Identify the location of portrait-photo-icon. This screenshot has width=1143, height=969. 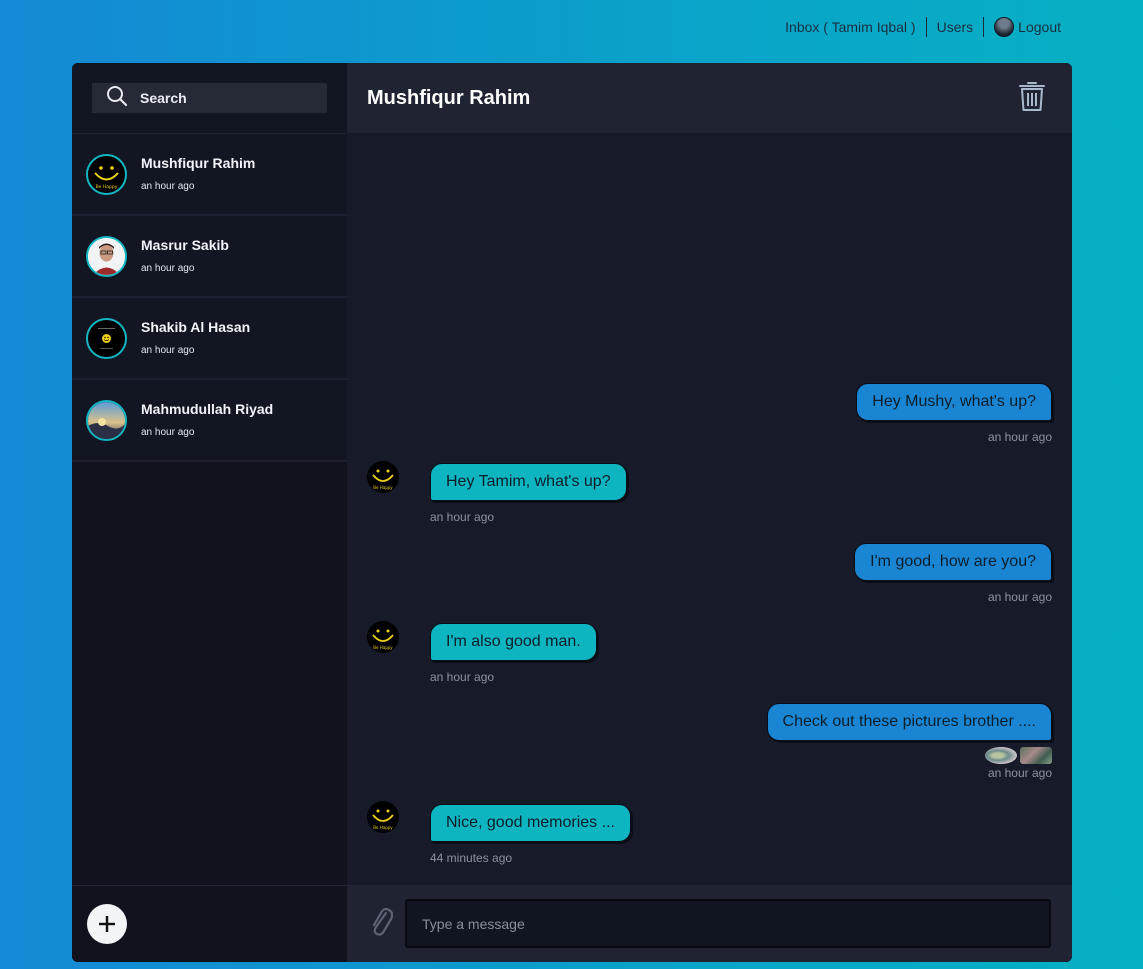
(106, 256).